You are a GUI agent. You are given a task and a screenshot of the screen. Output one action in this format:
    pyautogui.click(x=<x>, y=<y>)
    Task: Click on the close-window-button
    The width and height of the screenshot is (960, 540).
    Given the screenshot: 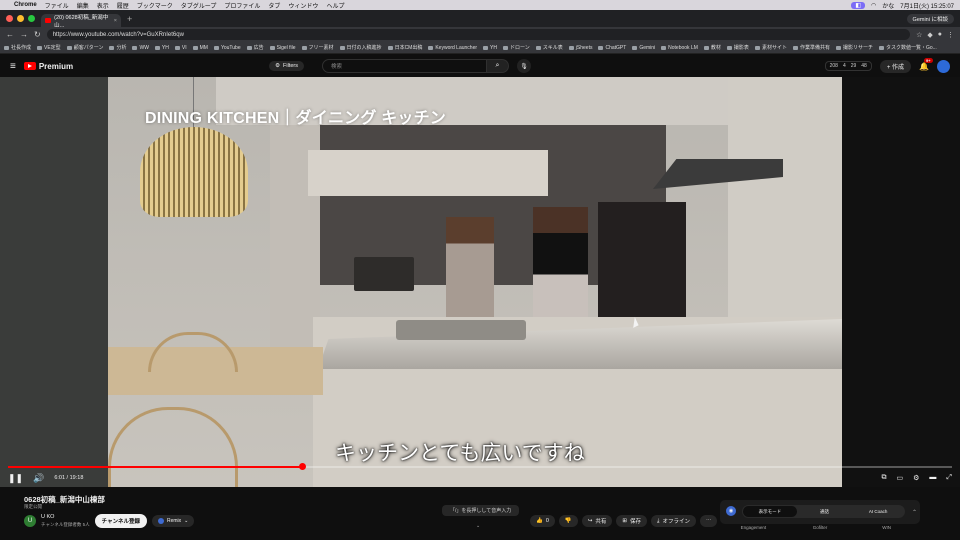 What is the action you would take?
    pyautogui.click(x=9, y=18)
    